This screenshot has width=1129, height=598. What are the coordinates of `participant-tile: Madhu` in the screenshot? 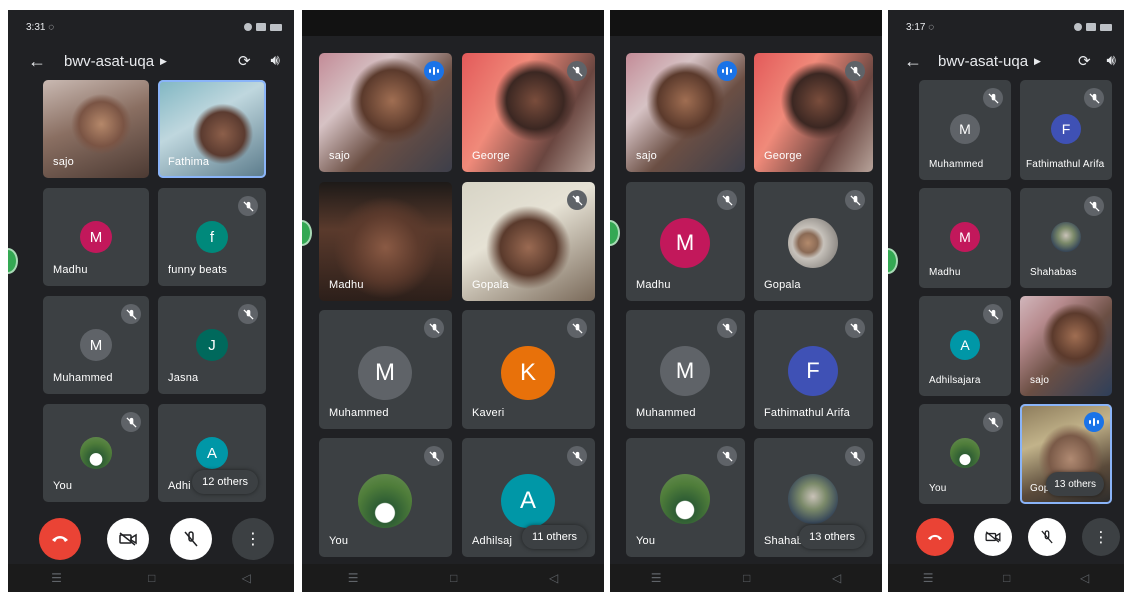 It's located at (385, 241).